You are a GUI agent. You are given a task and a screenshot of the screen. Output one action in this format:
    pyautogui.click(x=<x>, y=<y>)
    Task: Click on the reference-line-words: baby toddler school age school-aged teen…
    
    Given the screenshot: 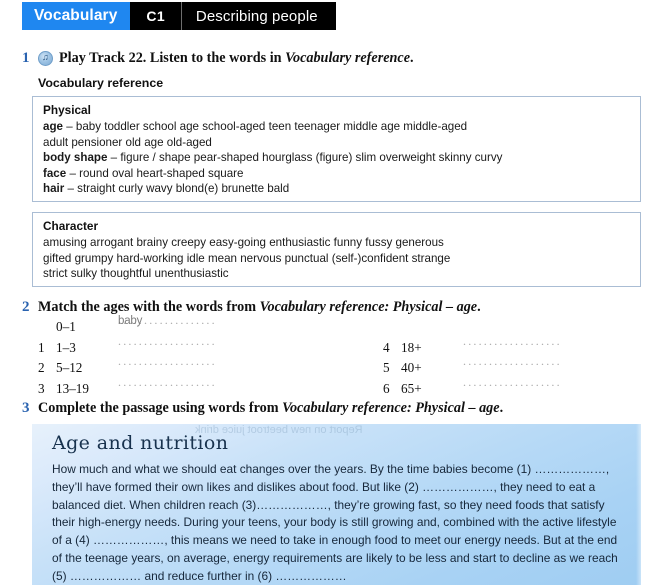 What is the action you would take?
    pyautogui.click(x=271, y=126)
    